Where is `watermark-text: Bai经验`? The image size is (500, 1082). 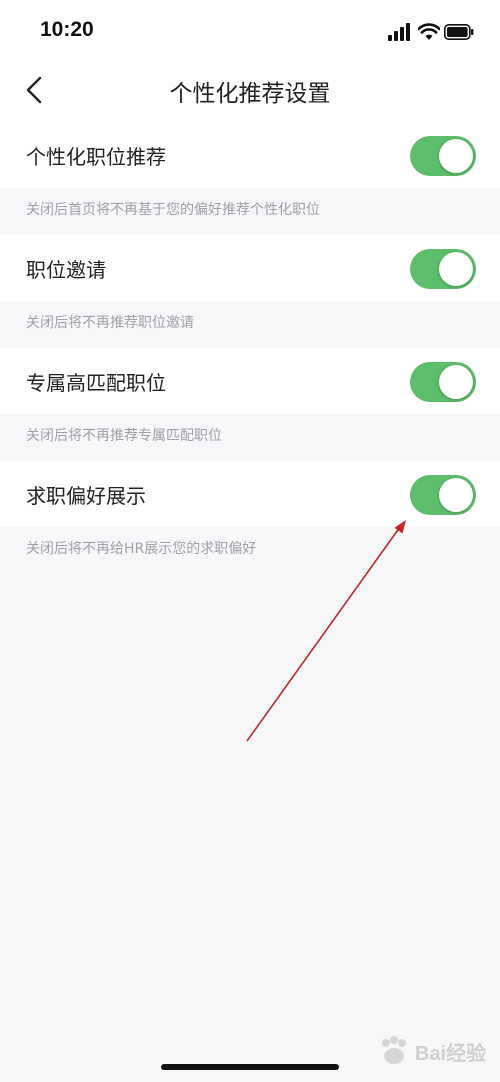
watermark-text: Bai经验 is located at coordinates (450, 1053).